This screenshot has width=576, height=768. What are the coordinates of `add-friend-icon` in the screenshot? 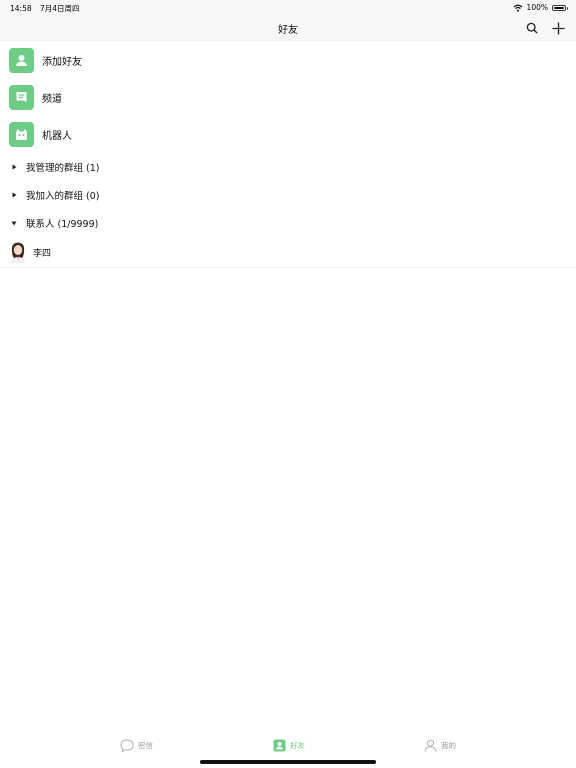 It's located at (21, 60).